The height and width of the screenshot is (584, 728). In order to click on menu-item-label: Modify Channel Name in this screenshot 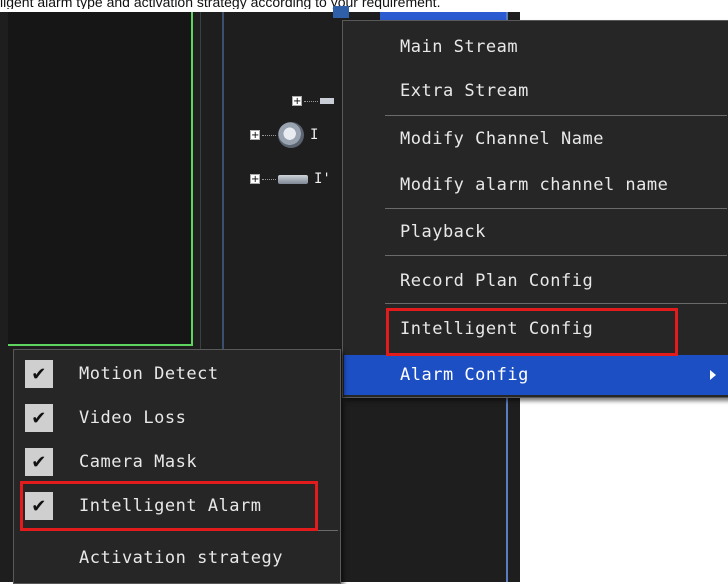, I will do `click(502, 139)`.